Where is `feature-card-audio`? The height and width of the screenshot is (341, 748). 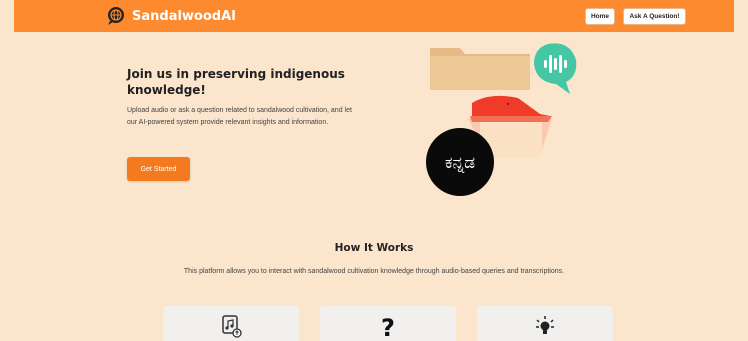 feature-card-audio is located at coordinates (231, 323).